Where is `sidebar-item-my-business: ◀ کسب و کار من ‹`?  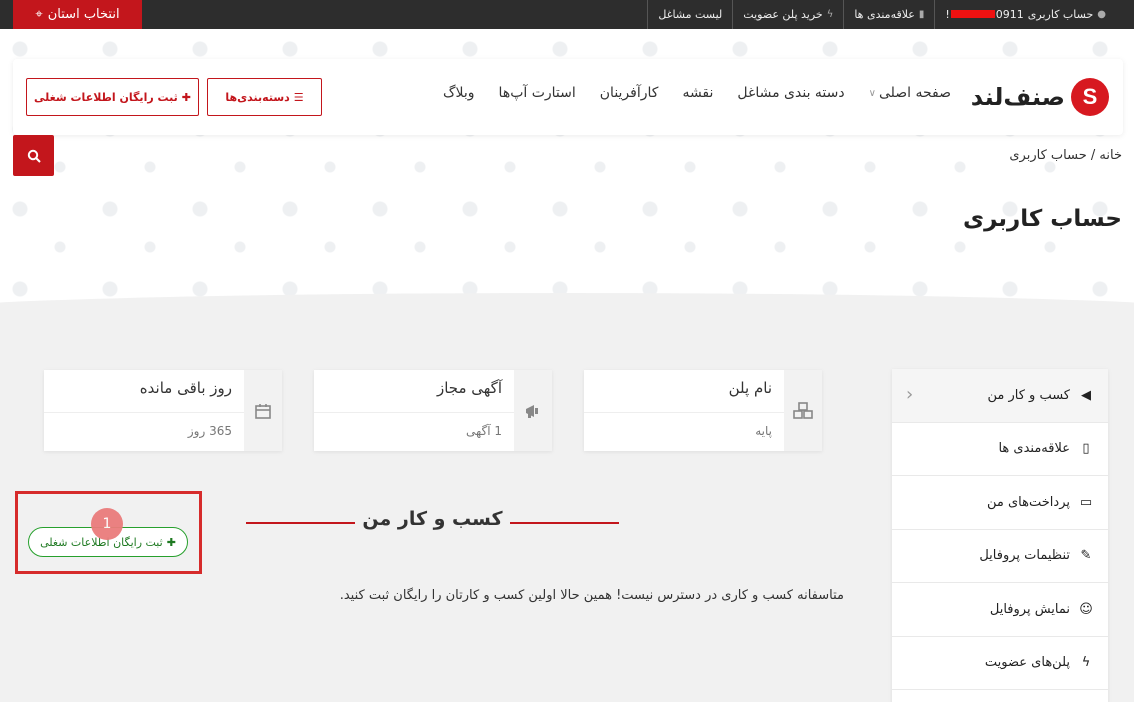 sidebar-item-my-business: ◀ کسب و کار من ‹ is located at coordinates (1000, 396).